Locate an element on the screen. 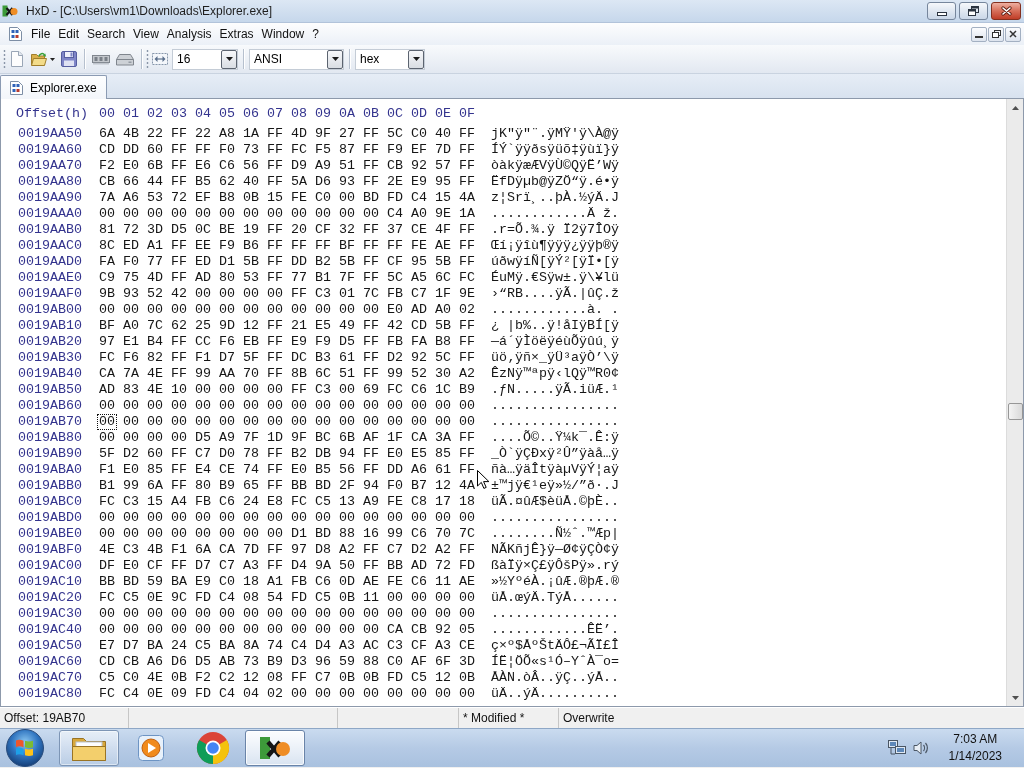  hex-byte: F2 is located at coordinates (107, 166).